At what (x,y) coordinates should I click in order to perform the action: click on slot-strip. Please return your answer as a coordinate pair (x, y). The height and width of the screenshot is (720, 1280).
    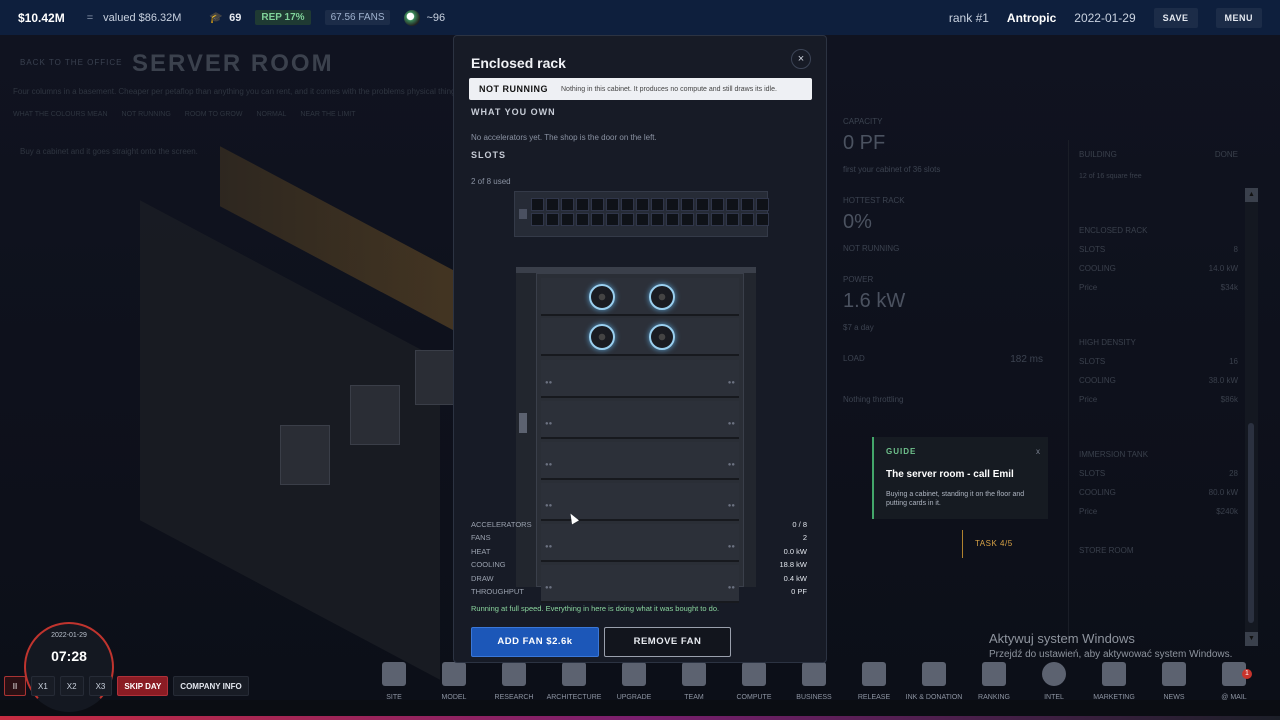
    Looking at the image, I should click on (641, 214).